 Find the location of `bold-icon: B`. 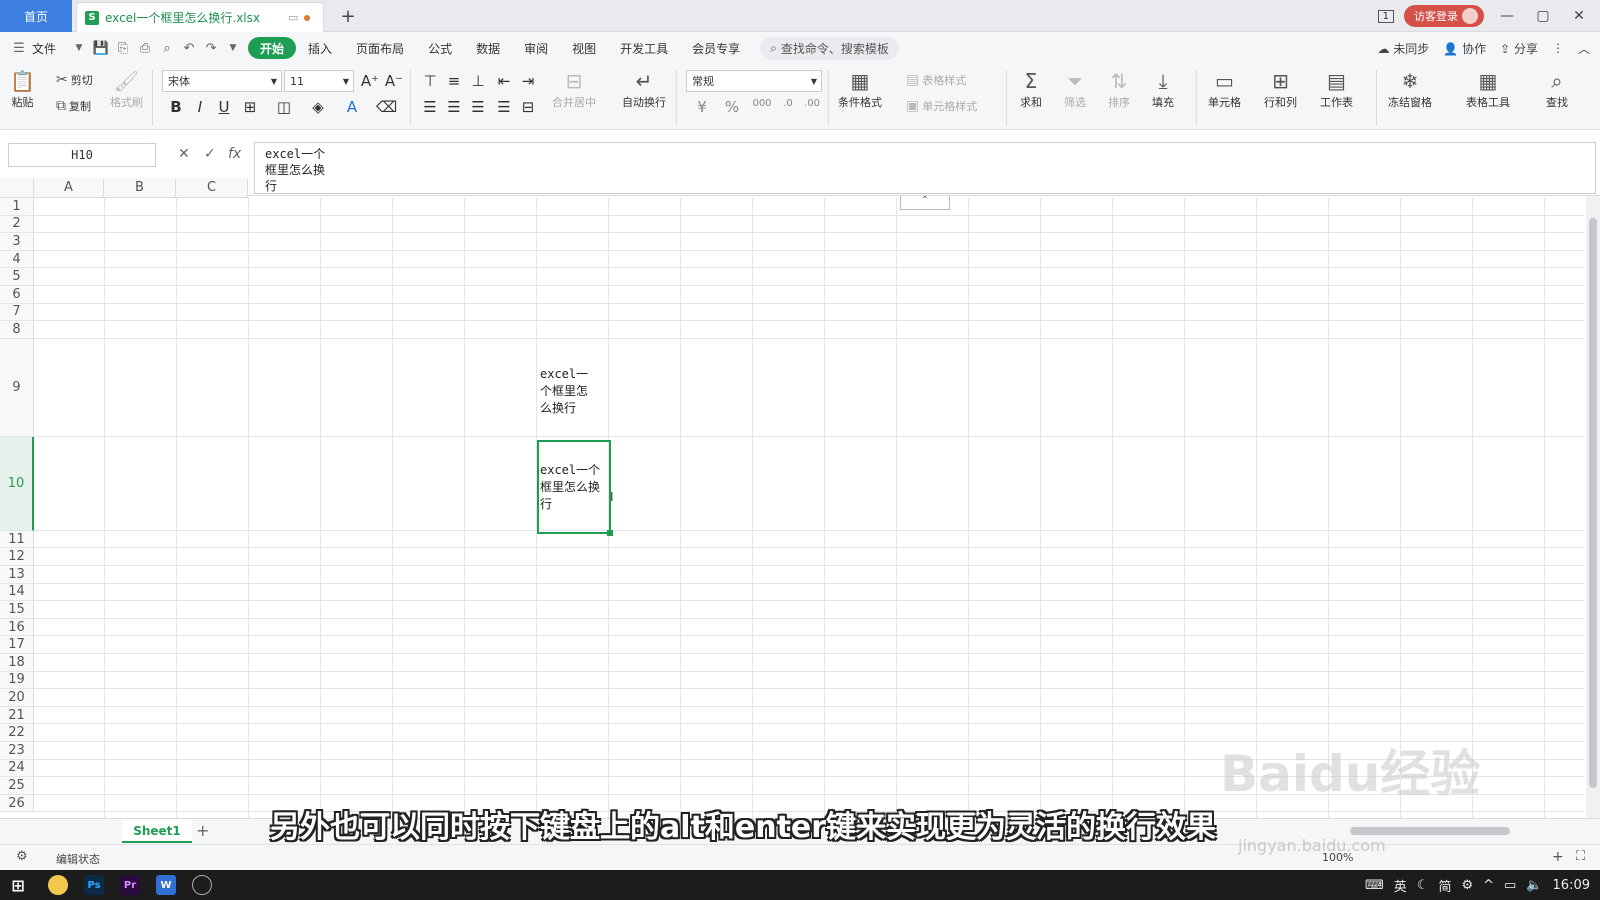

bold-icon: B is located at coordinates (176, 107).